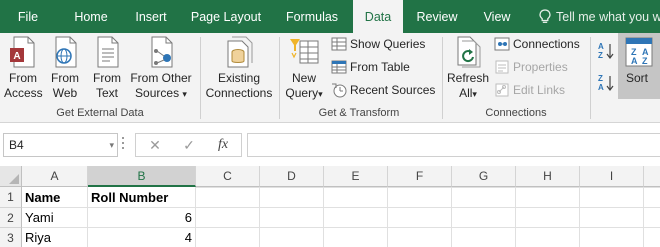 Image resolution: width=660 pixels, height=247 pixels. What do you see at coordinates (292, 176) in the screenshot?
I see `column-header-d: D` at bounding box center [292, 176].